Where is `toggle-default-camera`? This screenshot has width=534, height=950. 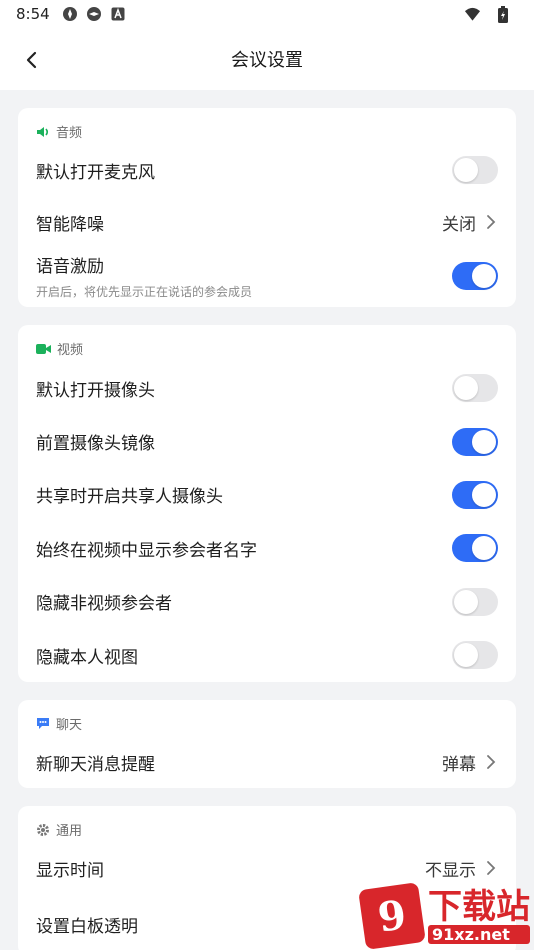
toggle-default-camera is located at coordinates (475, 388).